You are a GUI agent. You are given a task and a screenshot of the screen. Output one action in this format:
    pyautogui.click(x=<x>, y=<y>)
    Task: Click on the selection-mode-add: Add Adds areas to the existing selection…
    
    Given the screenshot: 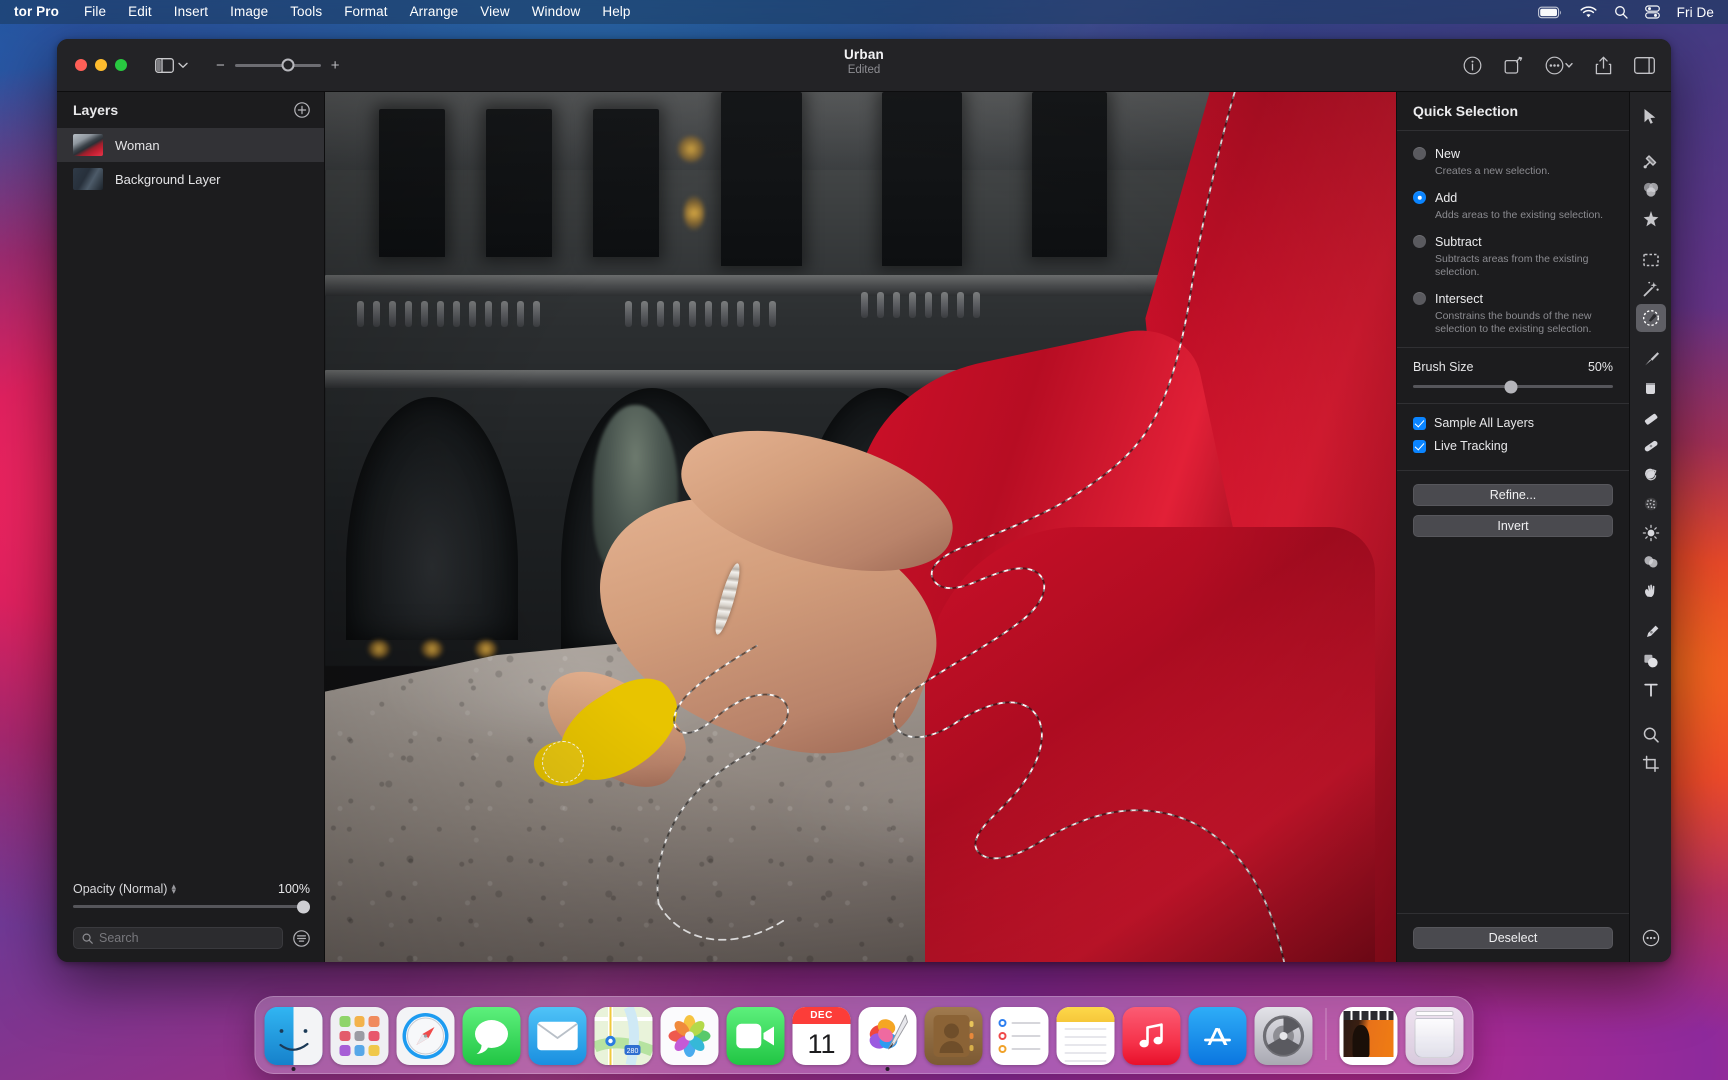 What is the action you would take?
    pyautogui.click(x=1513, y=205)
    